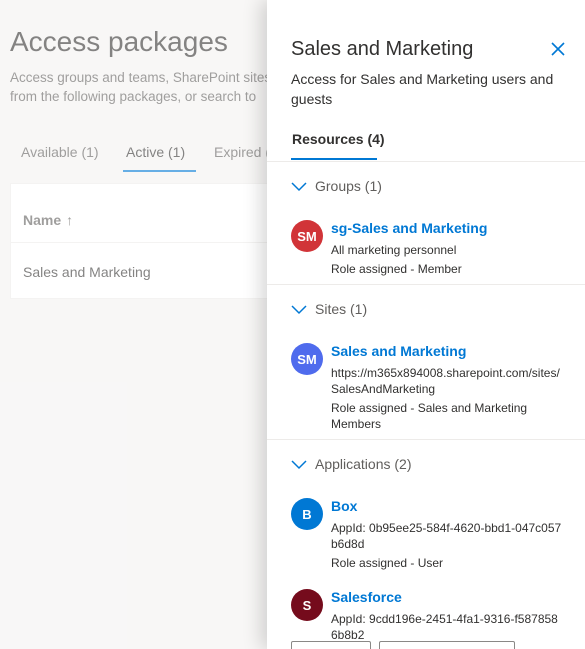 The width and height of the screenshot is (585, 649). I want to click on close-icon, so click(558, 49).